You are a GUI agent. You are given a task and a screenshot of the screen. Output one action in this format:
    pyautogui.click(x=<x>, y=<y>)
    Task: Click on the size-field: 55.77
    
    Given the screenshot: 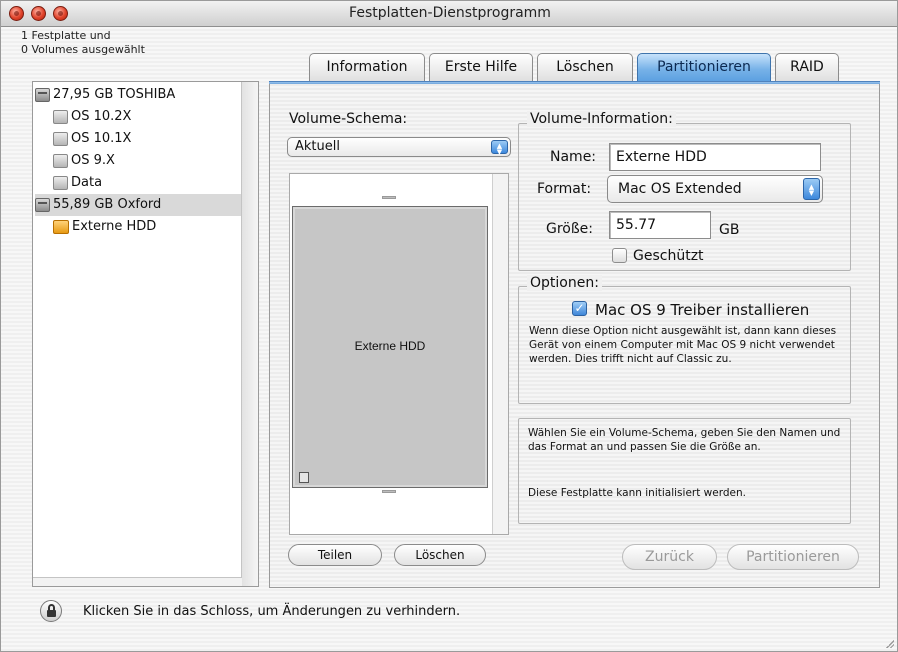 What is the action you would take?
    pyautogui.click(x=660, y=225)
    